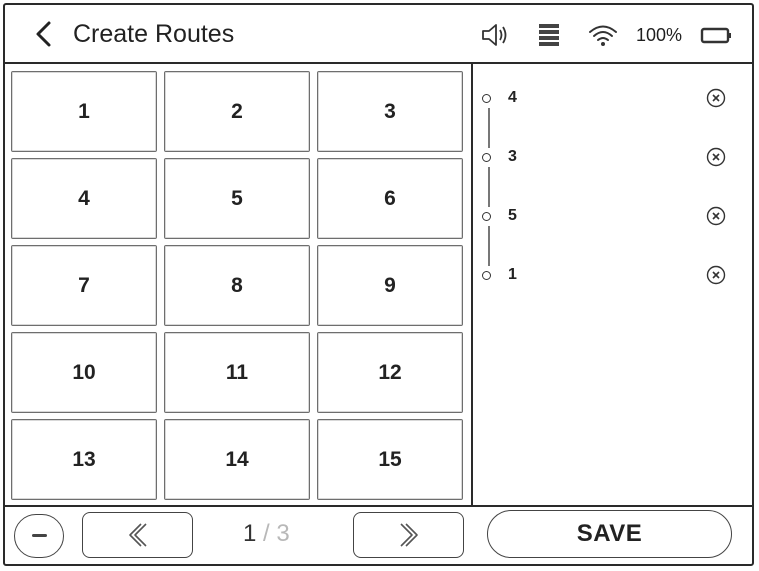 This screenshot has height=571, width=759. I want to click on back-chevron-icon, so click(44, 34).